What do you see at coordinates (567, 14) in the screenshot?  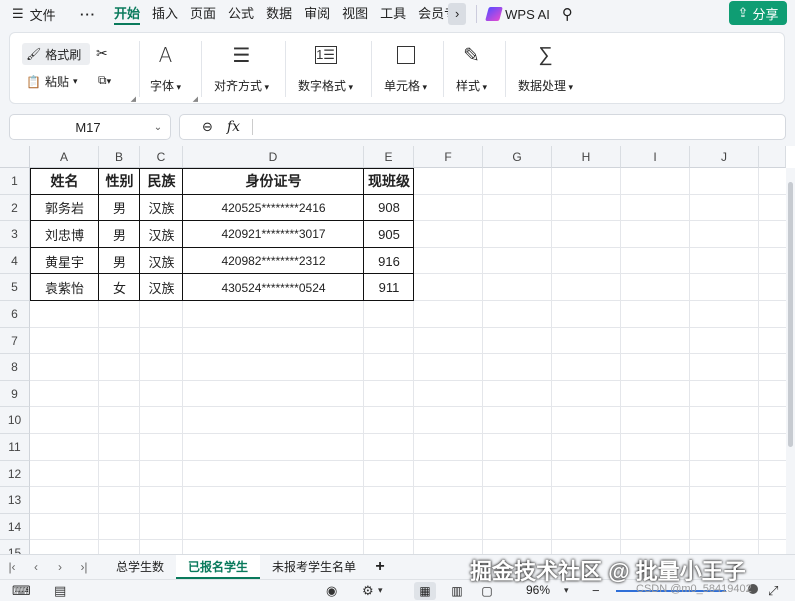 I see `search-icon: ⚲` at bounding box center [567, 14].